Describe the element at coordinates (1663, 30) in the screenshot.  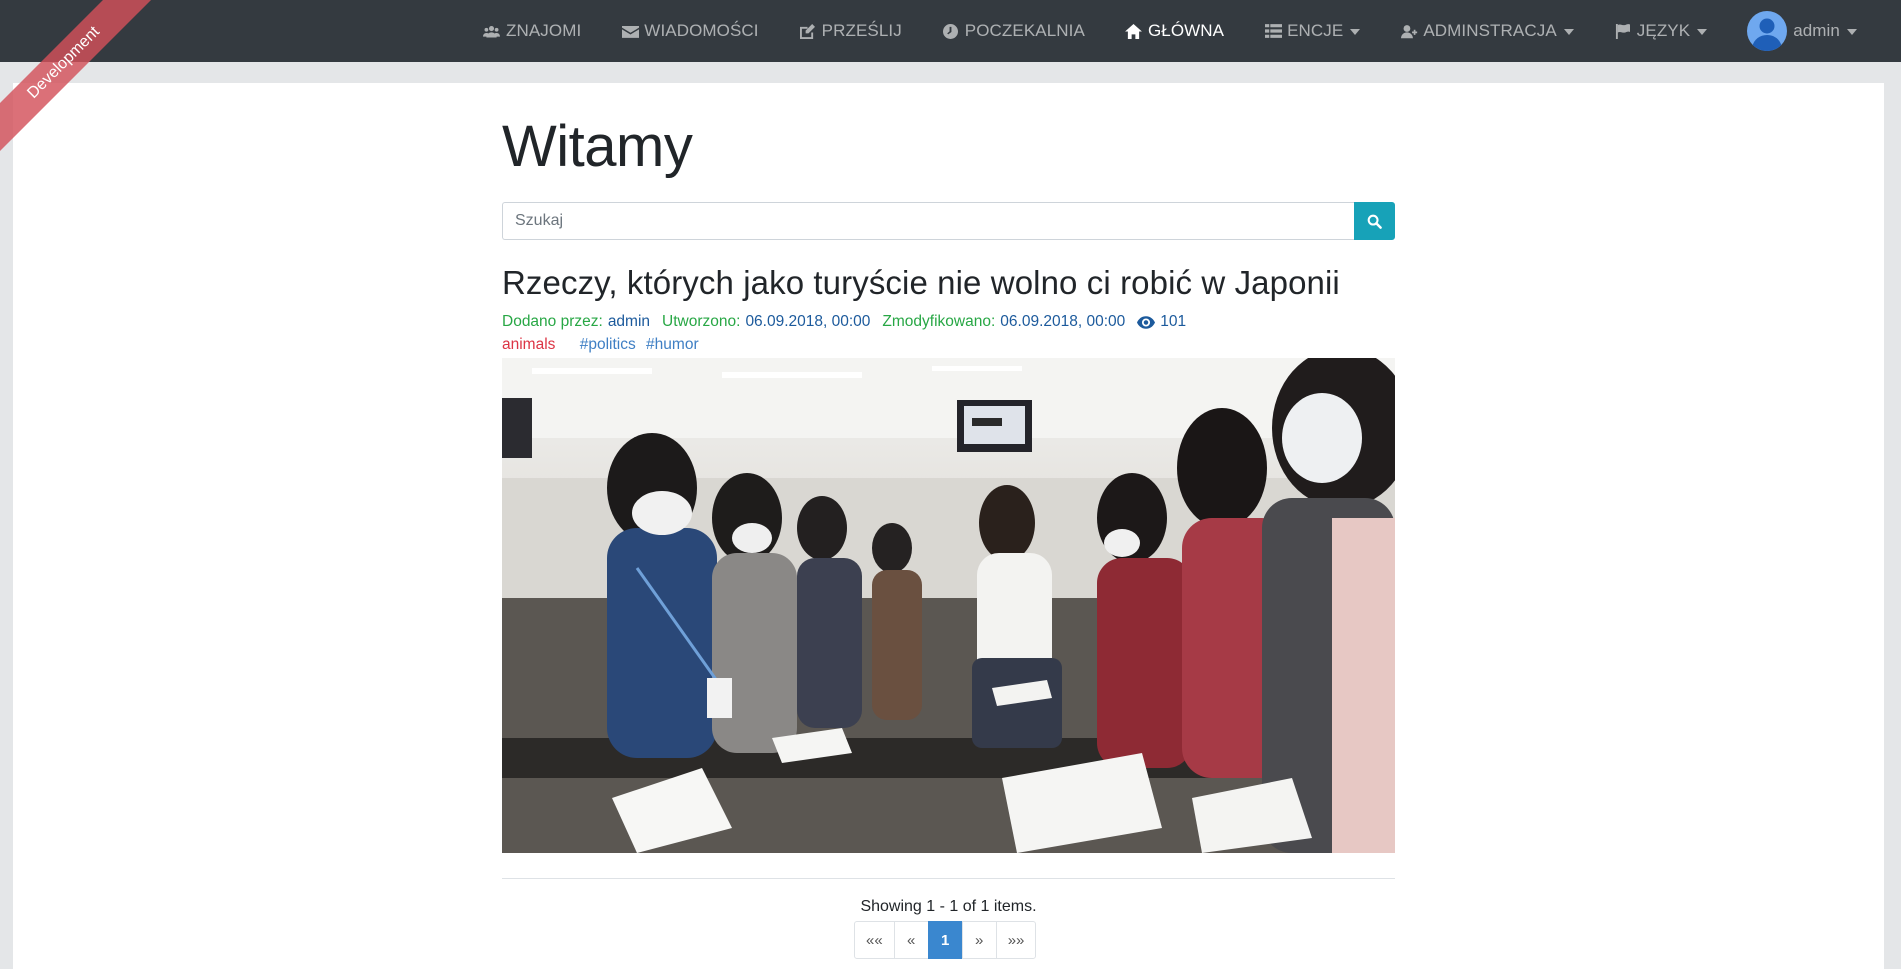
I see `nav-language-label: JĘZYK` at that location.